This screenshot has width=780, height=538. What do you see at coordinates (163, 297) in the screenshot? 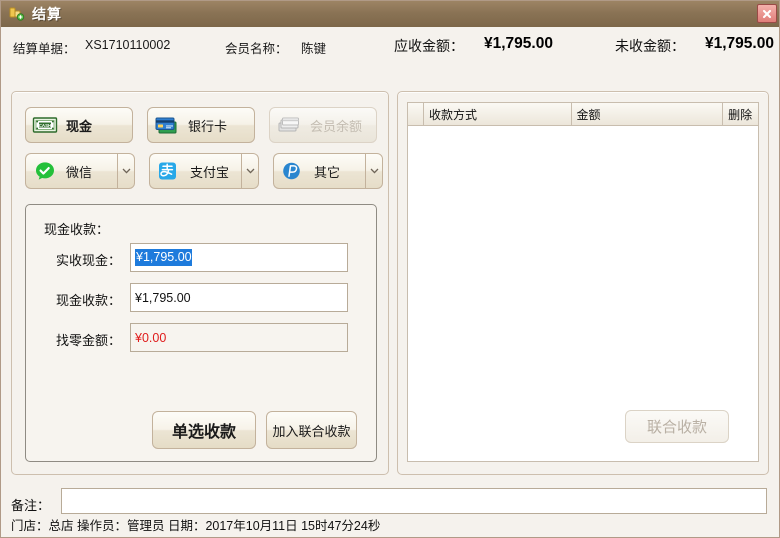
I see `cash-received-value: ¥1,795.00` at bounding box center [163, 297].